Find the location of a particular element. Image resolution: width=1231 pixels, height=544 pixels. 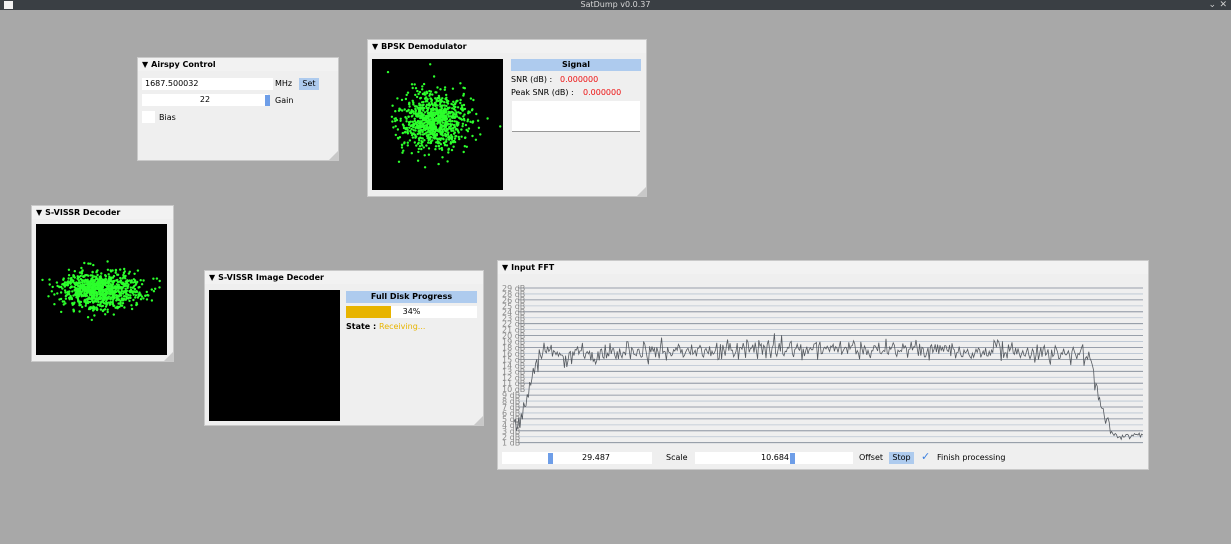

bias-checkbox is located at coordinates (148, 117).